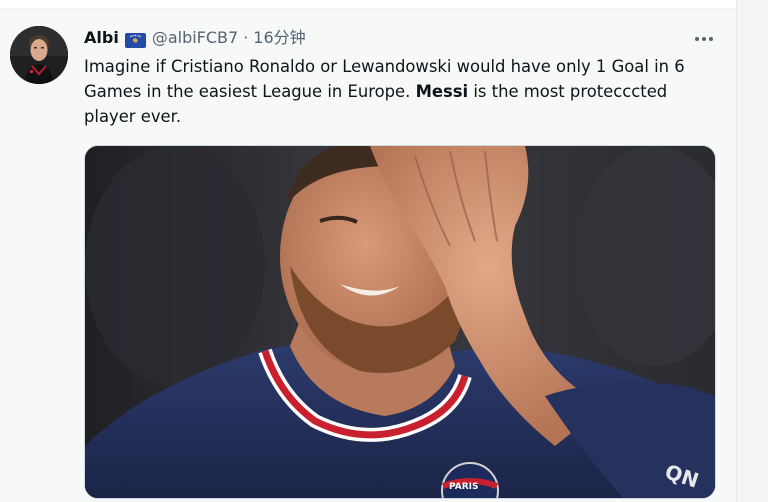 The image size is (768, 502). What do you see at coordinates (442, 91) in the screenshot?
I see `tweet-text-bold: Messi` at bounding box center [442, 91].